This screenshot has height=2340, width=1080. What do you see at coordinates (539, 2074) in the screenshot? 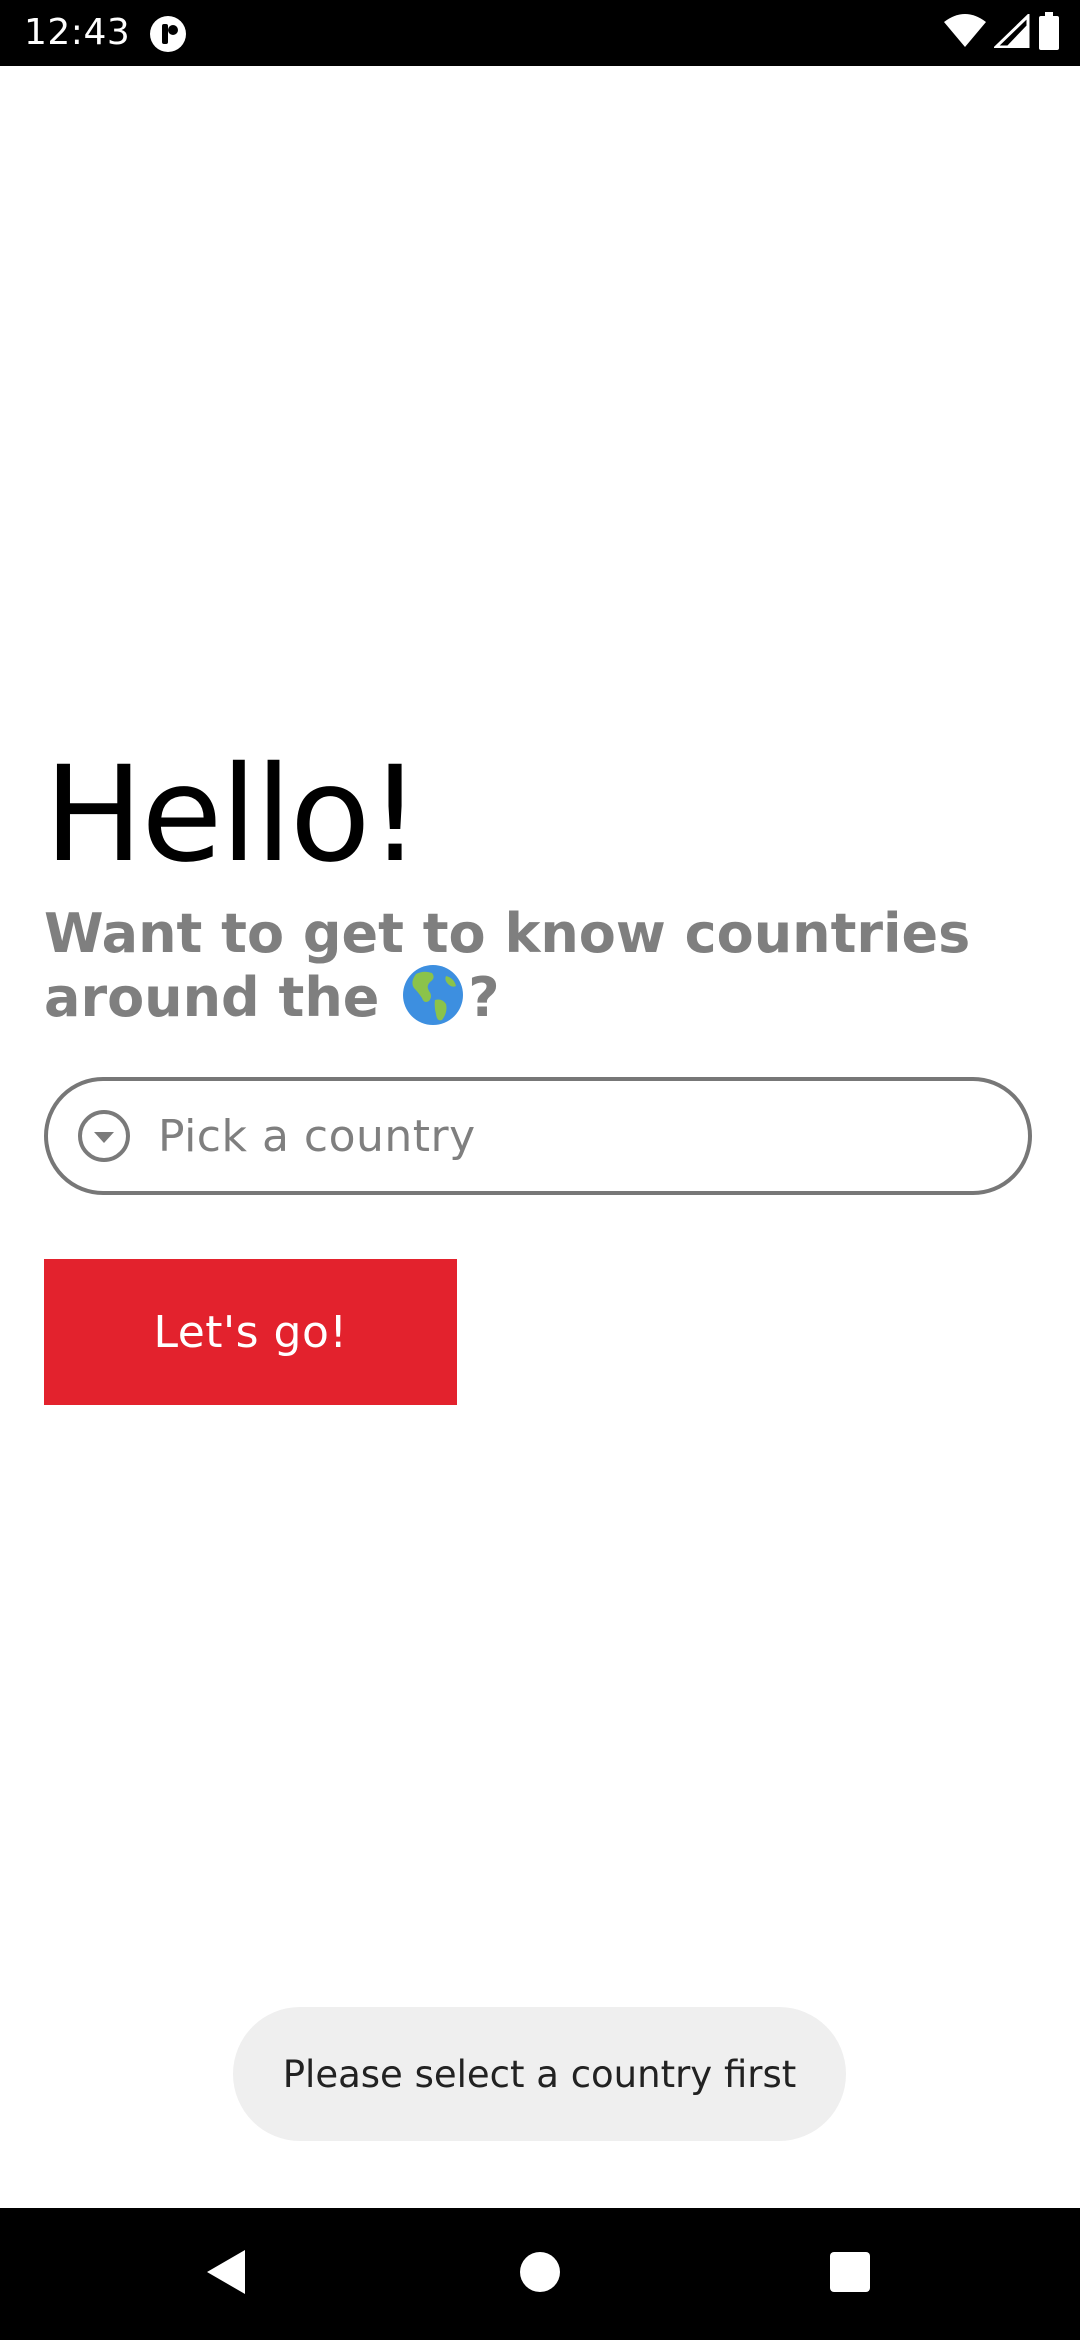
I see `toast-message: Please select a country first` at bounding box center [539, 2074].